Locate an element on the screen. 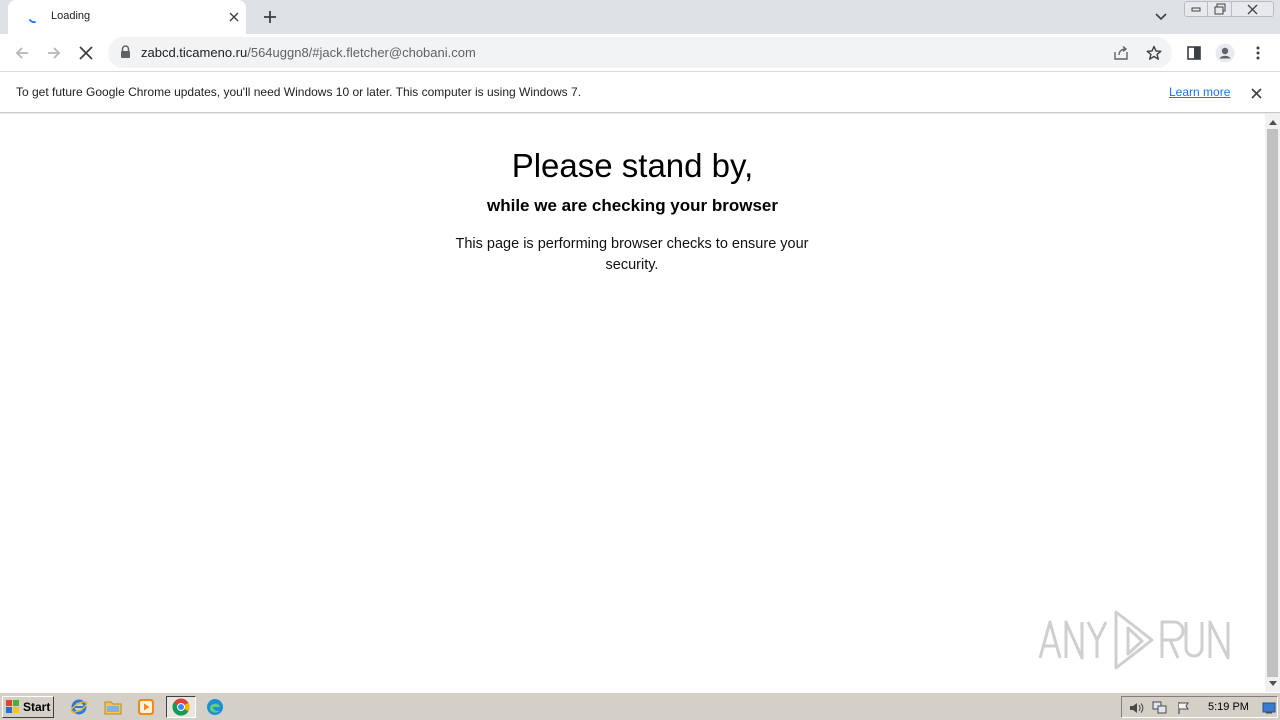 This screenshot has height=720, width=1280. clock: 5:19 PM is located at coordinates (1228, 707).